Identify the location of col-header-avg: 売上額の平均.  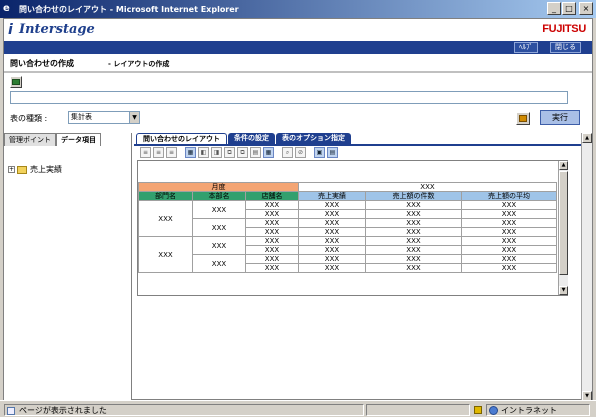
(509, 196).